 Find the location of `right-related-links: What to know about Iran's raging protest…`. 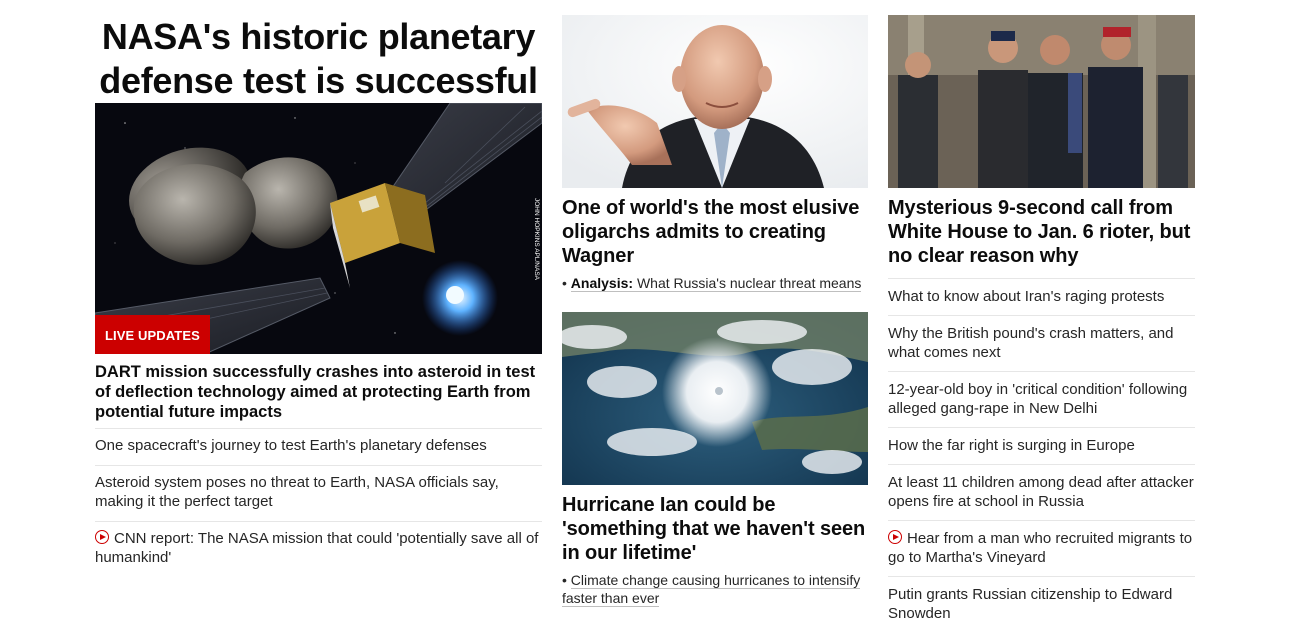

right-related-links: What to know about Iran's raging protest… is located at coordinates (1041, 455).